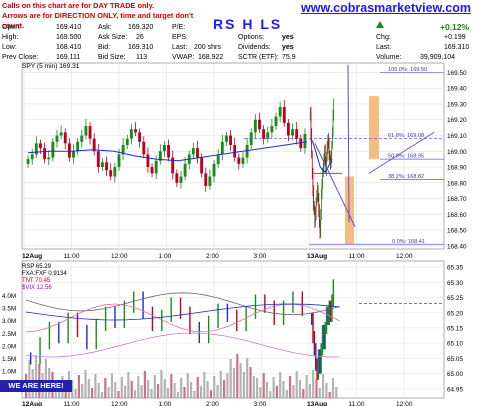 Image resolution: width=480 pixels, height=406 pixels. I want to click on lower-x-tick-label: 12:00, so click(404, 403).